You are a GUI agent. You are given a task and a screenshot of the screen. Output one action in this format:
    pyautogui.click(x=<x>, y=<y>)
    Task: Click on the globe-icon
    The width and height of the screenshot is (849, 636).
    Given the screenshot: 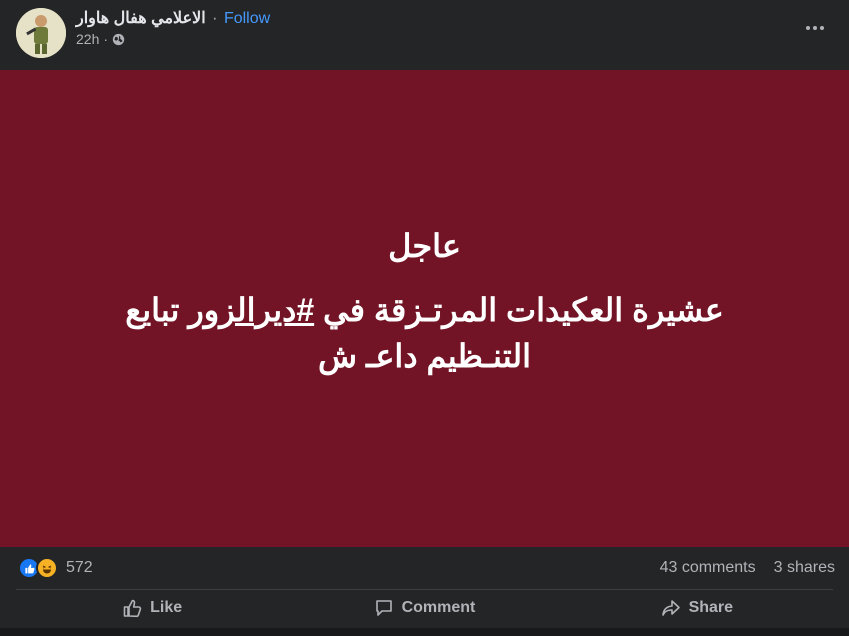 What is the action you would take?
    pyautogui.click(x=118, y=39)
    